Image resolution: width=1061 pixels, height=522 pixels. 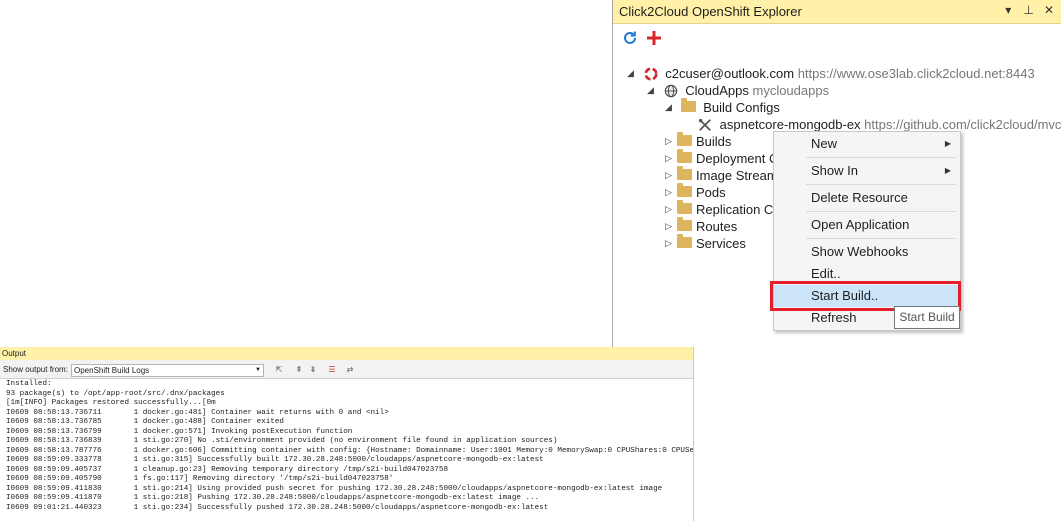 What do you see at coordinates (299, 370) in the screenshot?
I see `previous-message-icon: ⇞` at bounding box center [299, 370].